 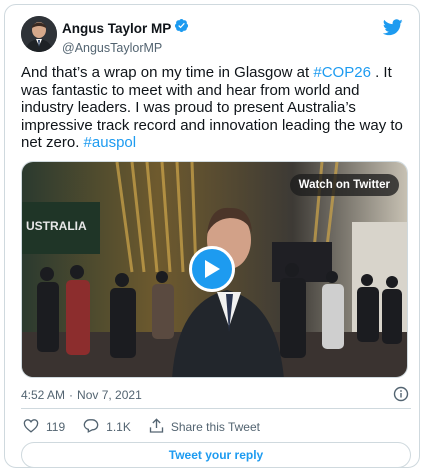 I want to click on share-icon, so click(x=156, y=427).